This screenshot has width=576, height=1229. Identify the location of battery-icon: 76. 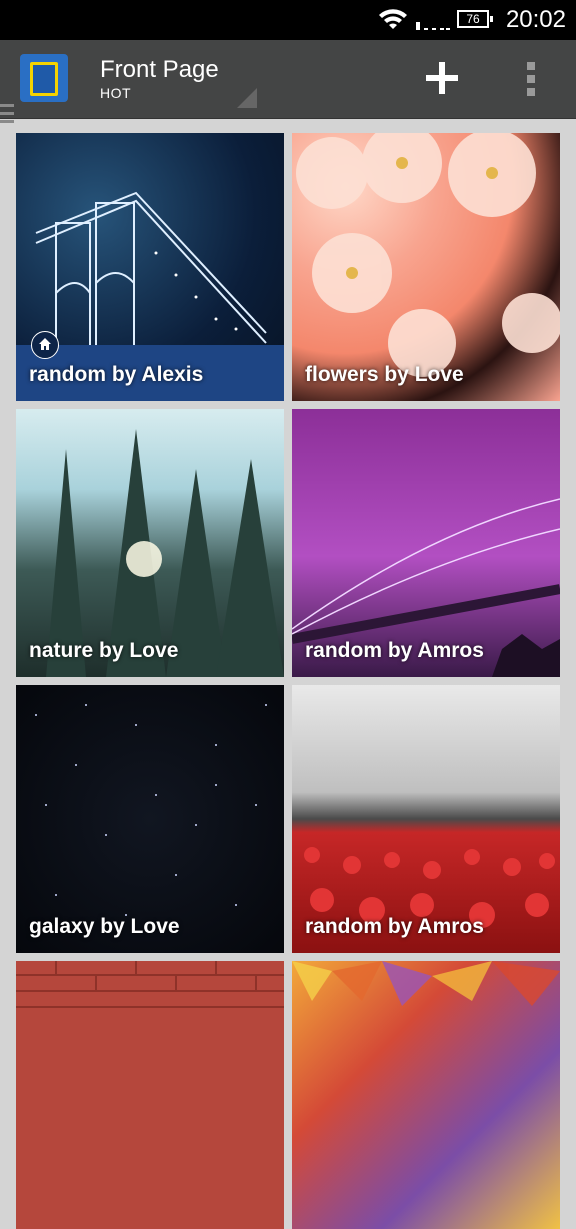
(475, 19).